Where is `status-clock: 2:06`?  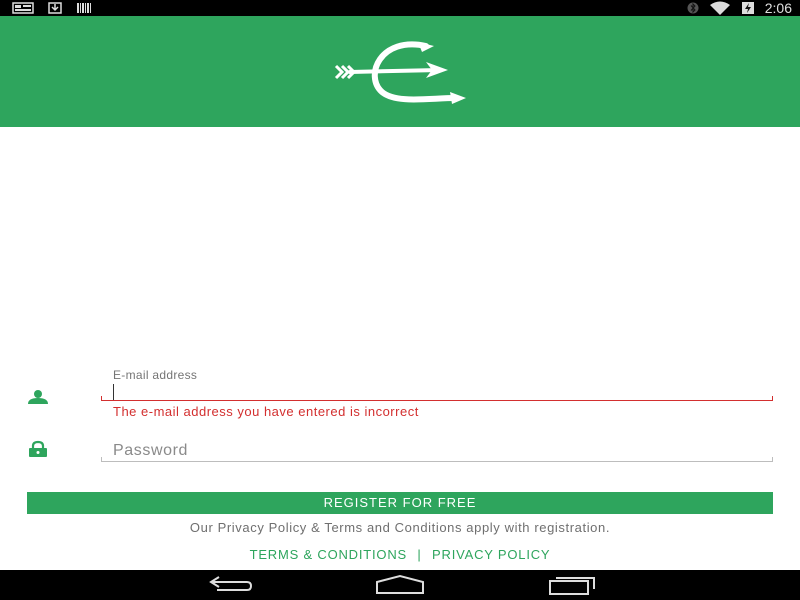 status-clock: 2:06 is located at coordinates (778, 8).